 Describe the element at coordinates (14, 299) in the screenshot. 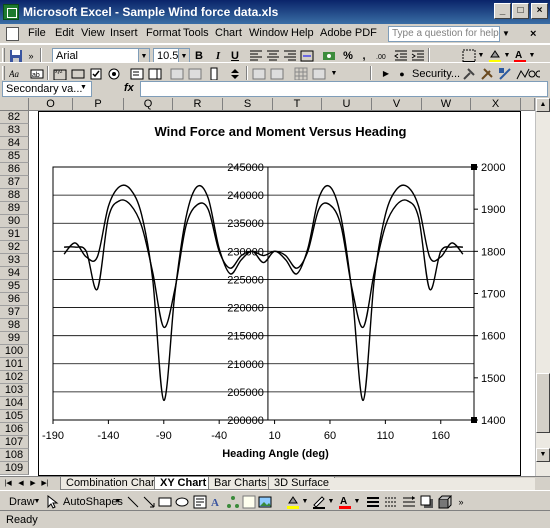

I see `row-header: 96` at that location.